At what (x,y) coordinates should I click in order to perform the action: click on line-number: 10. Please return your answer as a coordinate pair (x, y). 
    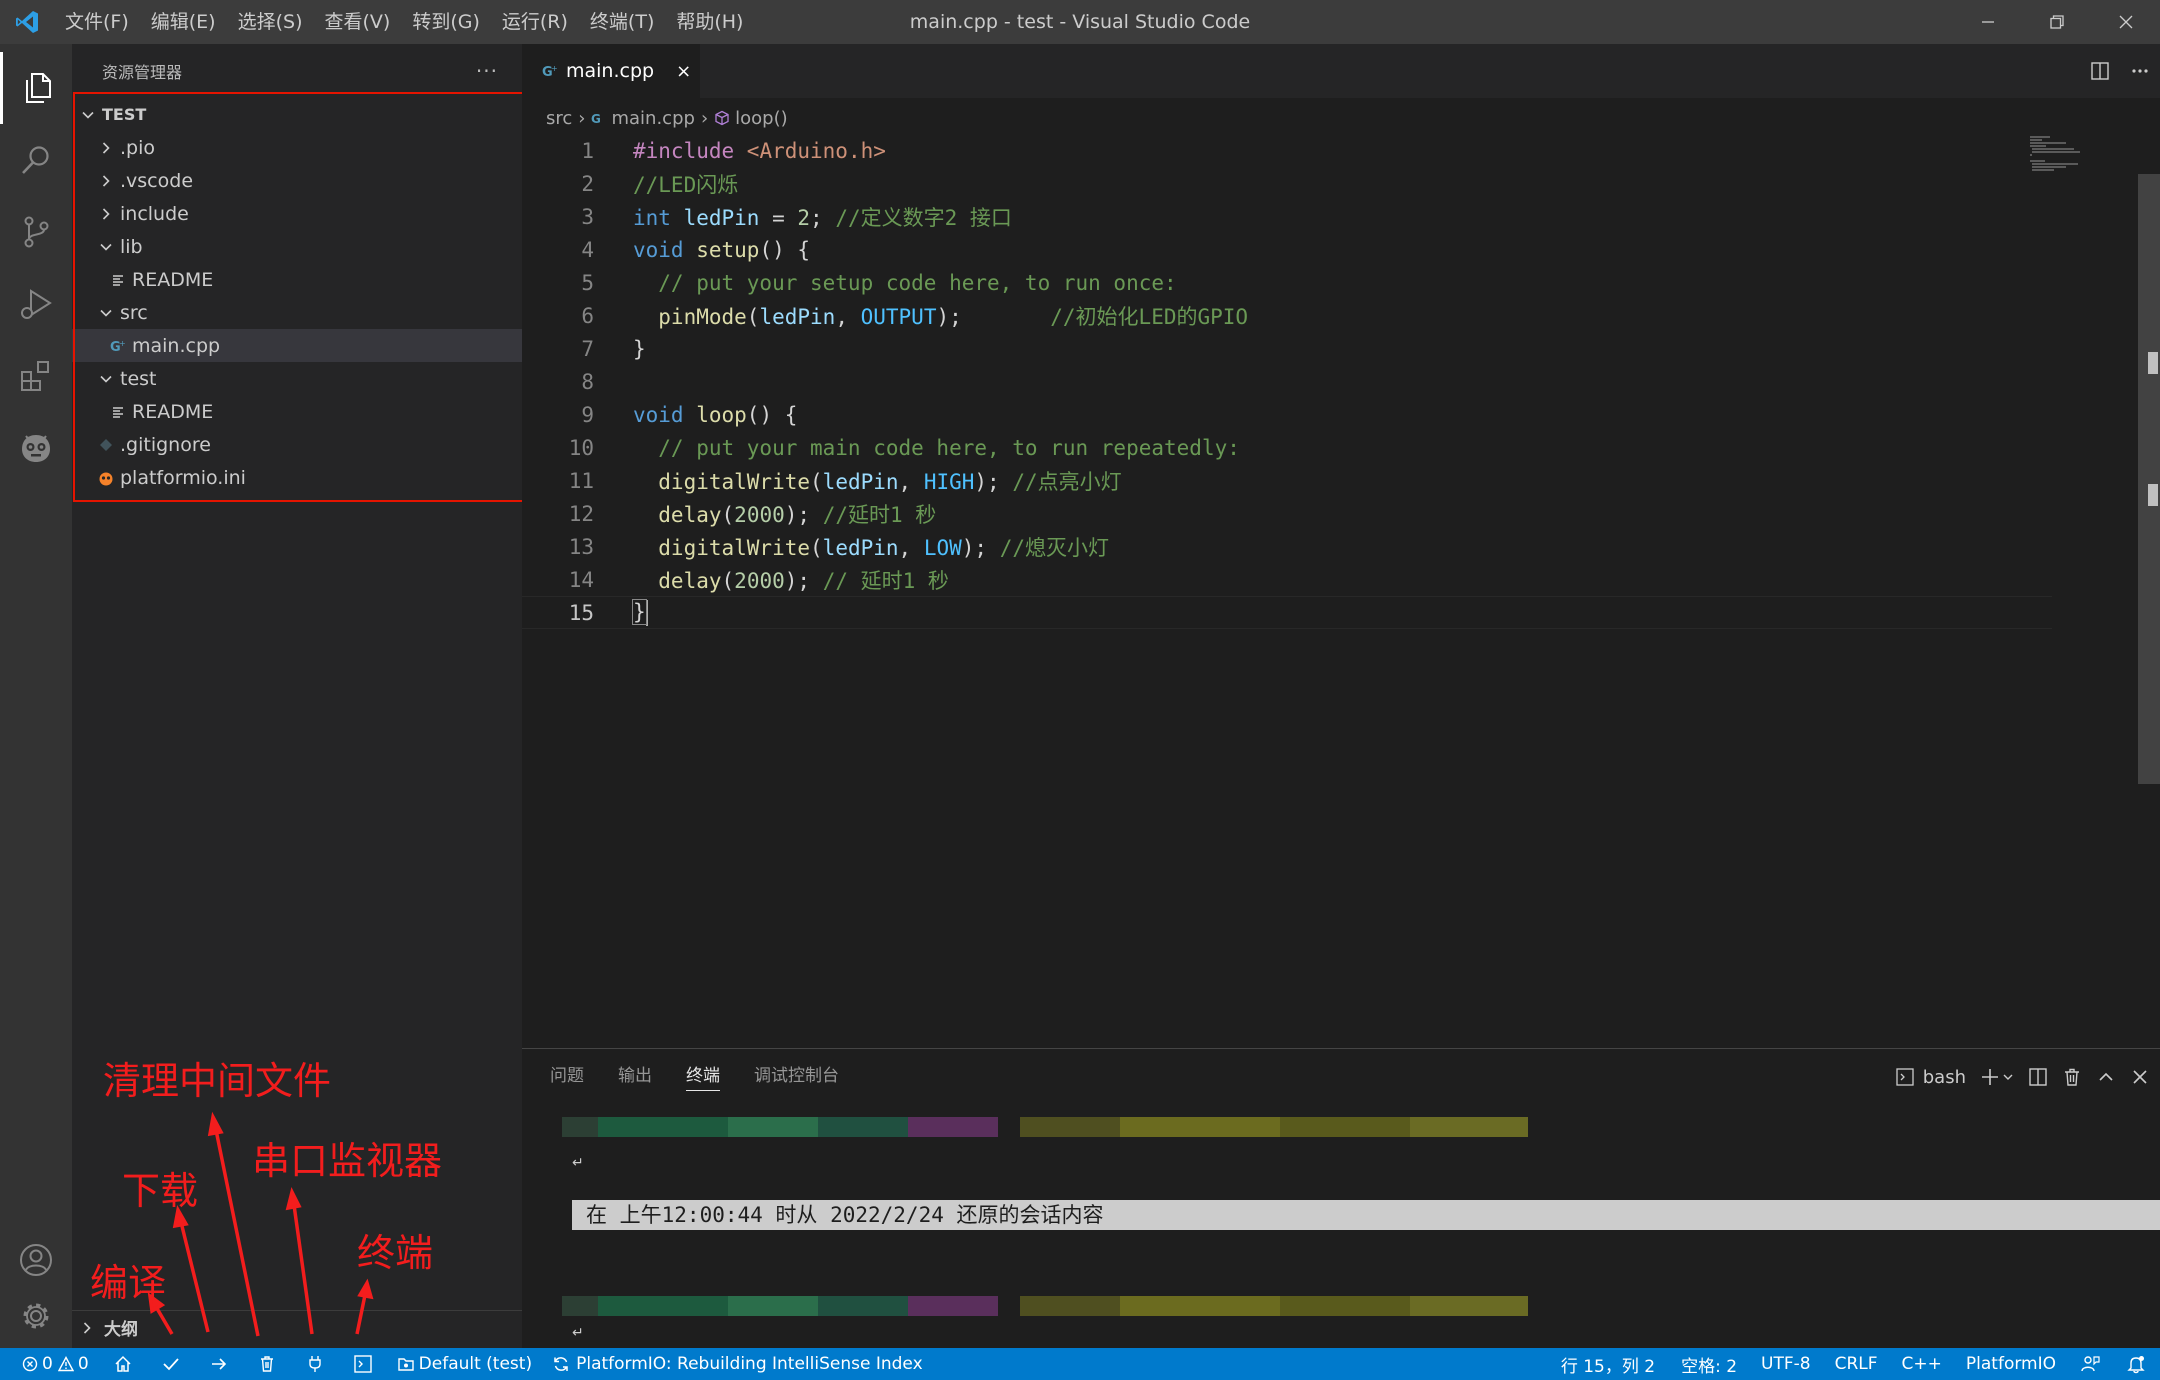
    Looking at the image, I should click on (581, 447).